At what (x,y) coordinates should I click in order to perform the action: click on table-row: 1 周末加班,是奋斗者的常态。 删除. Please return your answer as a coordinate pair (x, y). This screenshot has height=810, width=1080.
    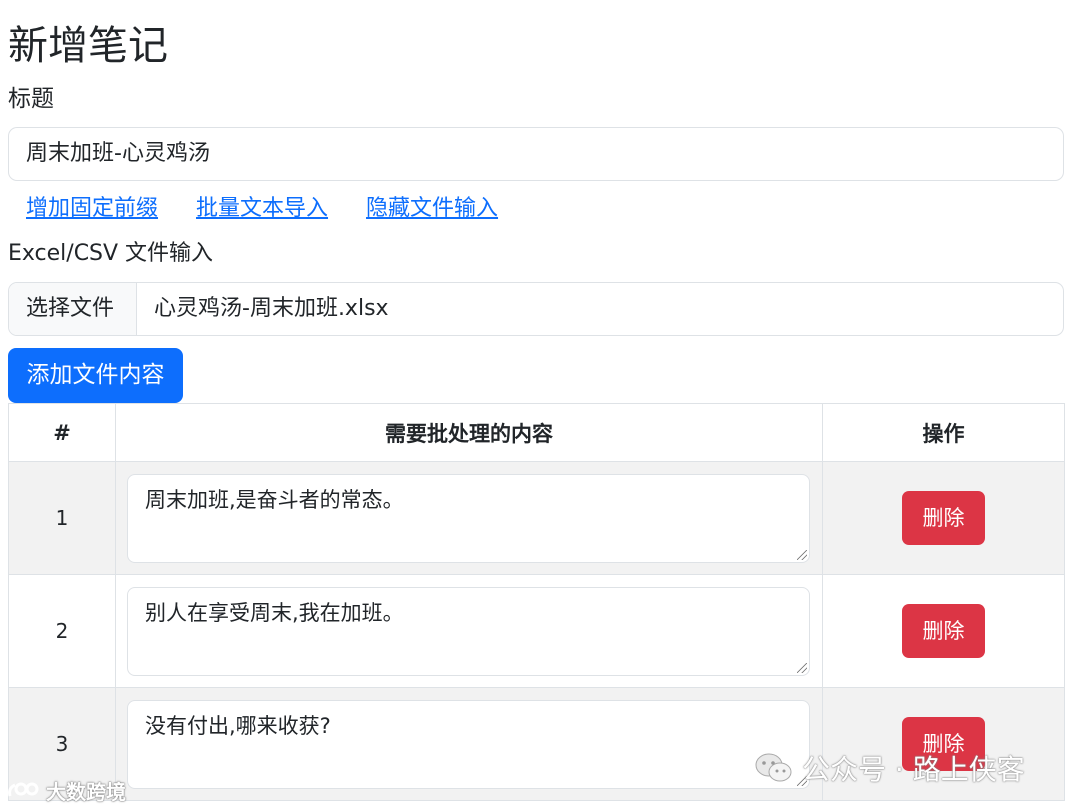
    Looking at the image, I should click on (536, 518).